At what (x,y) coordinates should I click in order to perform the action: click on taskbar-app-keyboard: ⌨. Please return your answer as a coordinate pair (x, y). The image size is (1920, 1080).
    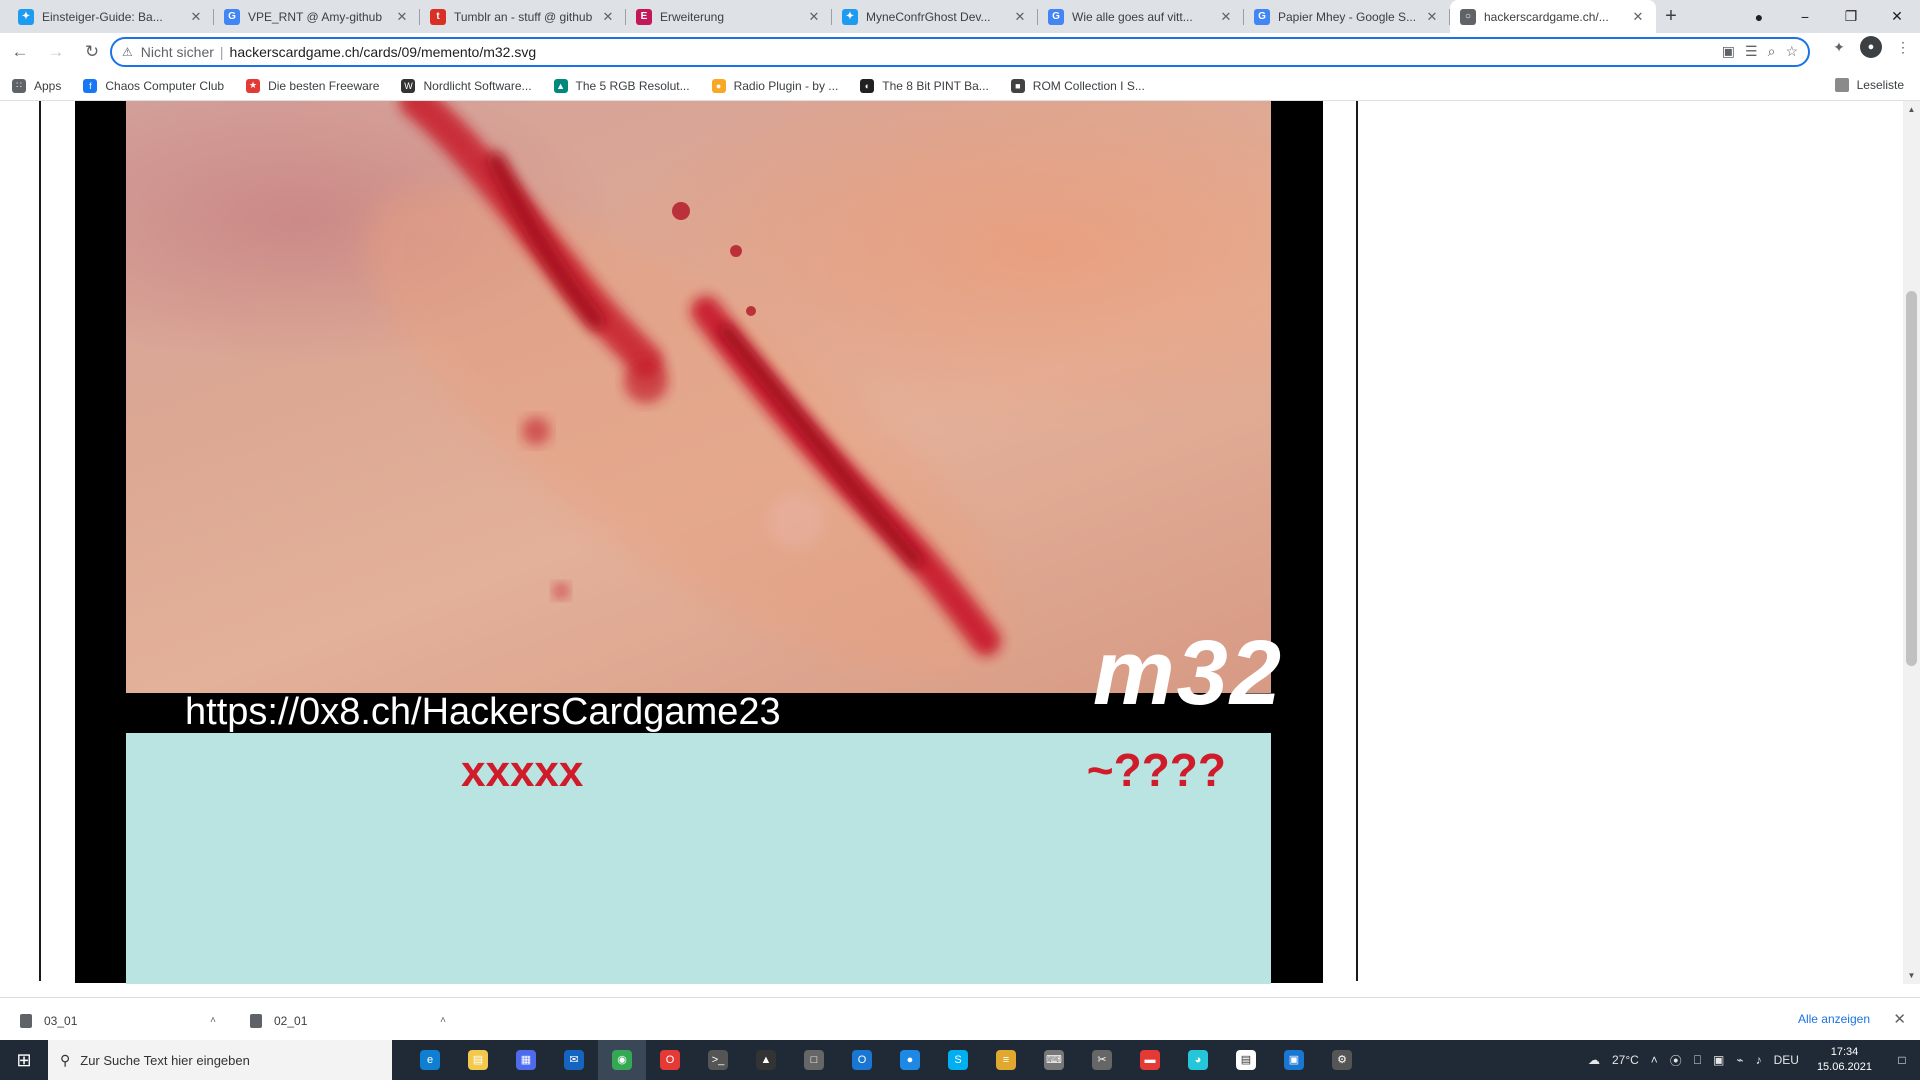
    Looking at the image, I should click on (1054, 1060).